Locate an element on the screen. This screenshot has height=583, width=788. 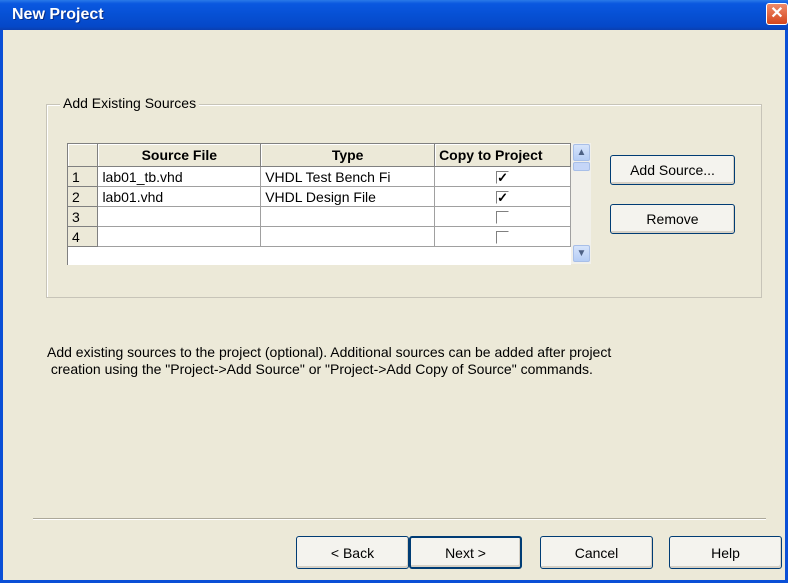
chevron-down-icon: ▼ is located at coordinates (581, 253).